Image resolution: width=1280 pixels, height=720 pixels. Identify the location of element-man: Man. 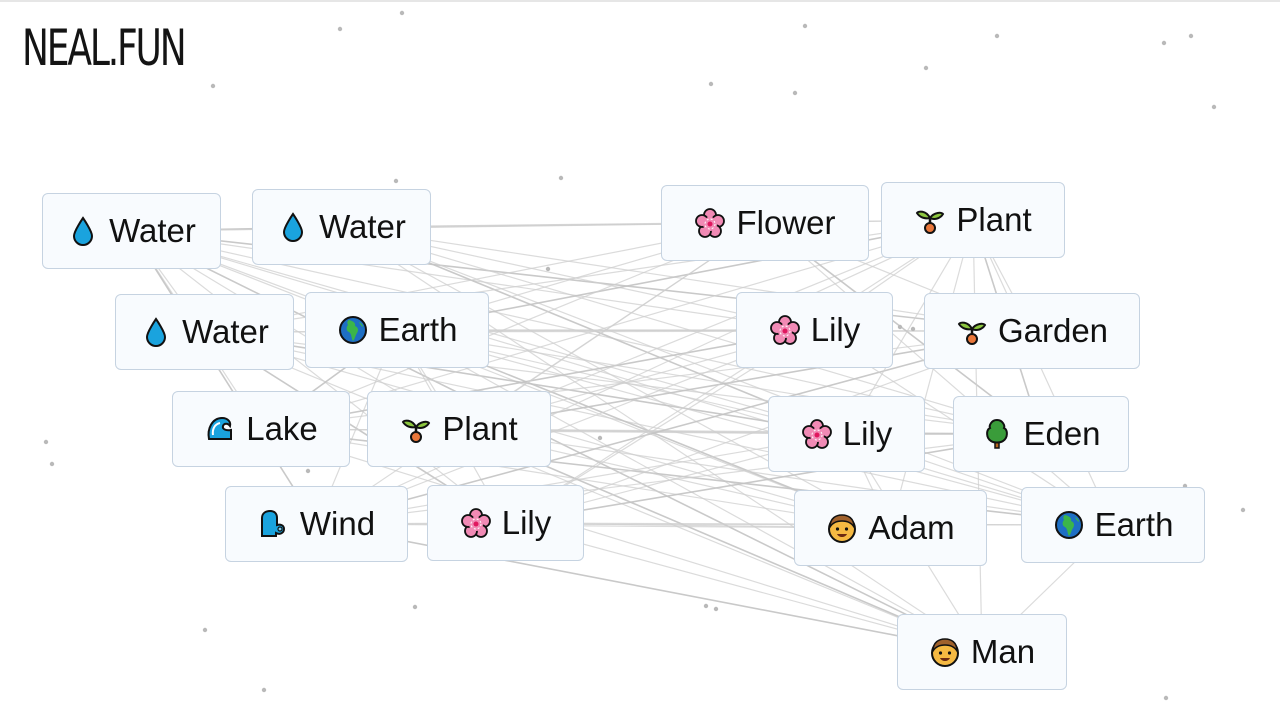
(982, 652).